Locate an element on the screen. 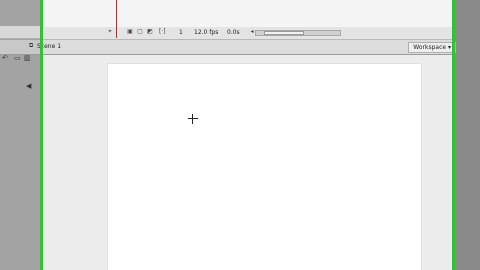 The width and height of the screenshot is (480, 270). current-frame: 1 is located at coordinates (181, 32).